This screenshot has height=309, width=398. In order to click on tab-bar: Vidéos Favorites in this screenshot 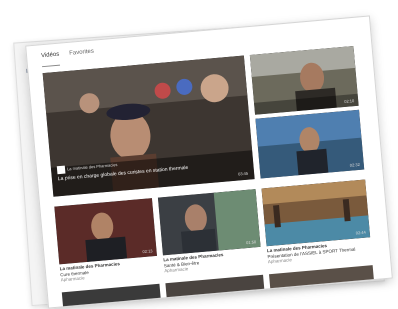, I will do `click(67, 58)`.